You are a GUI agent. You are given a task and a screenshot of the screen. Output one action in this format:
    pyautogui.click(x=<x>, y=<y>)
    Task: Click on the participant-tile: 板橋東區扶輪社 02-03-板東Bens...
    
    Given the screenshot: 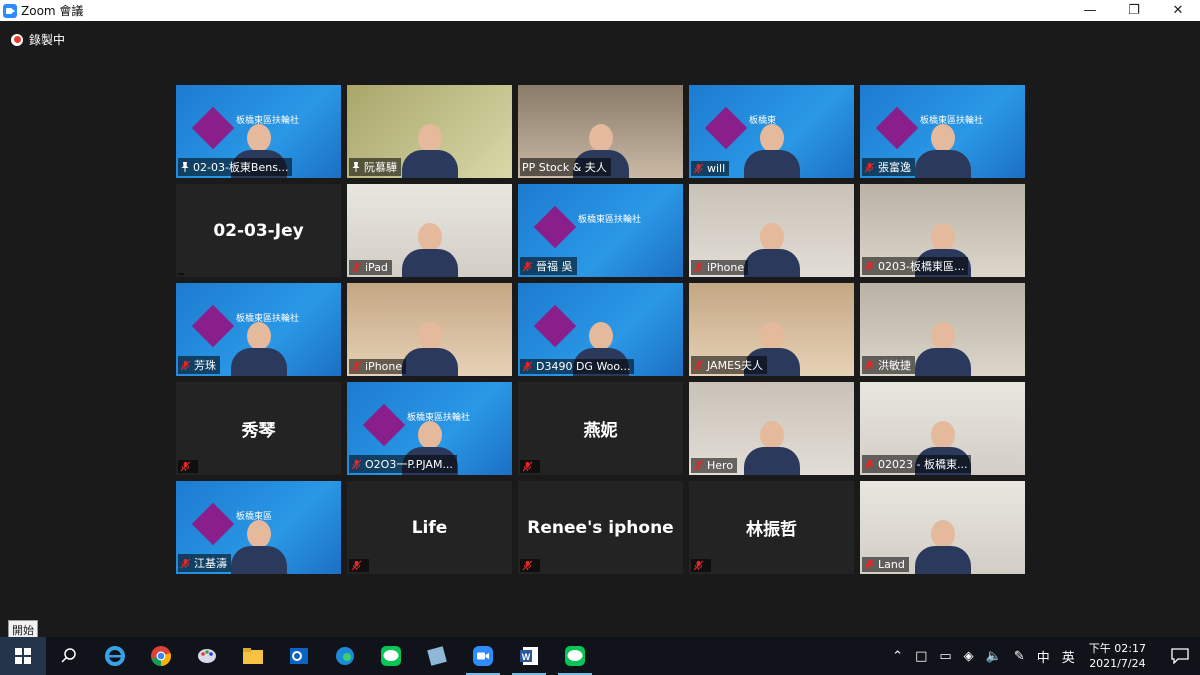 What is the action you would take?
    pyautogui.click(x=258, y=131)
    